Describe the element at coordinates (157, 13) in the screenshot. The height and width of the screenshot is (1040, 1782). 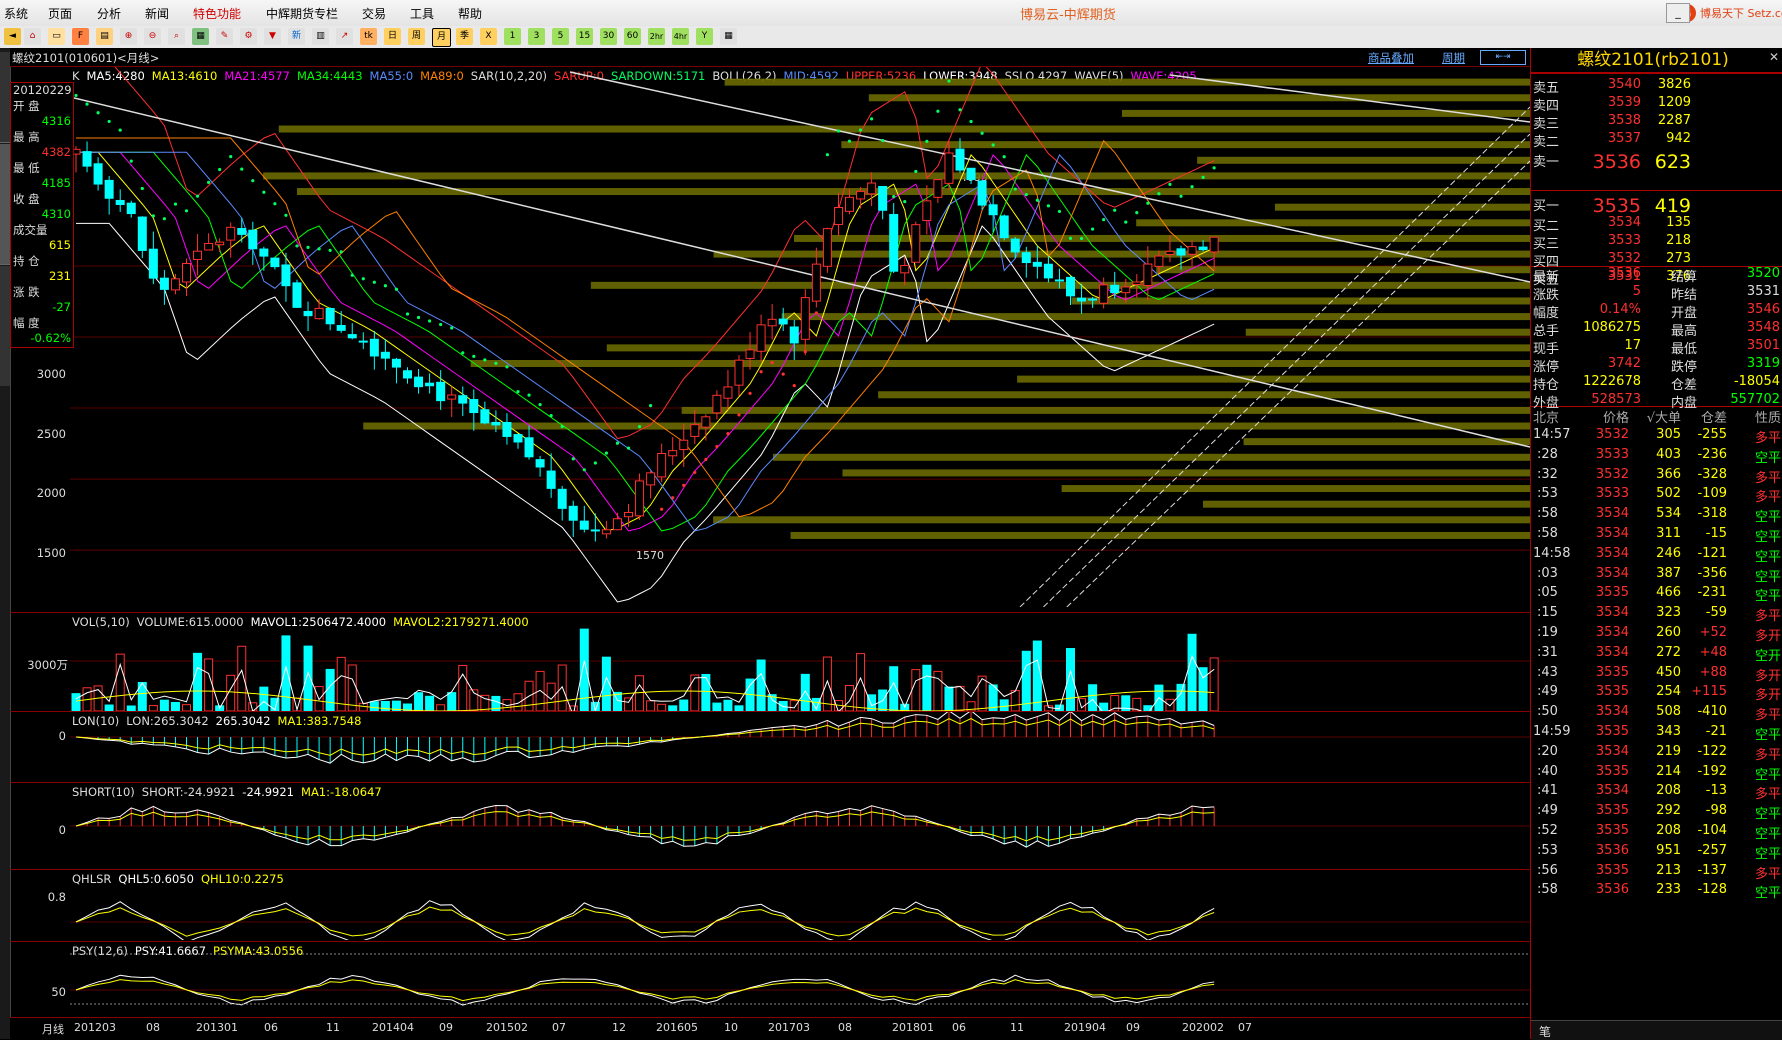
I see `menu-news: 新闻` at that location.